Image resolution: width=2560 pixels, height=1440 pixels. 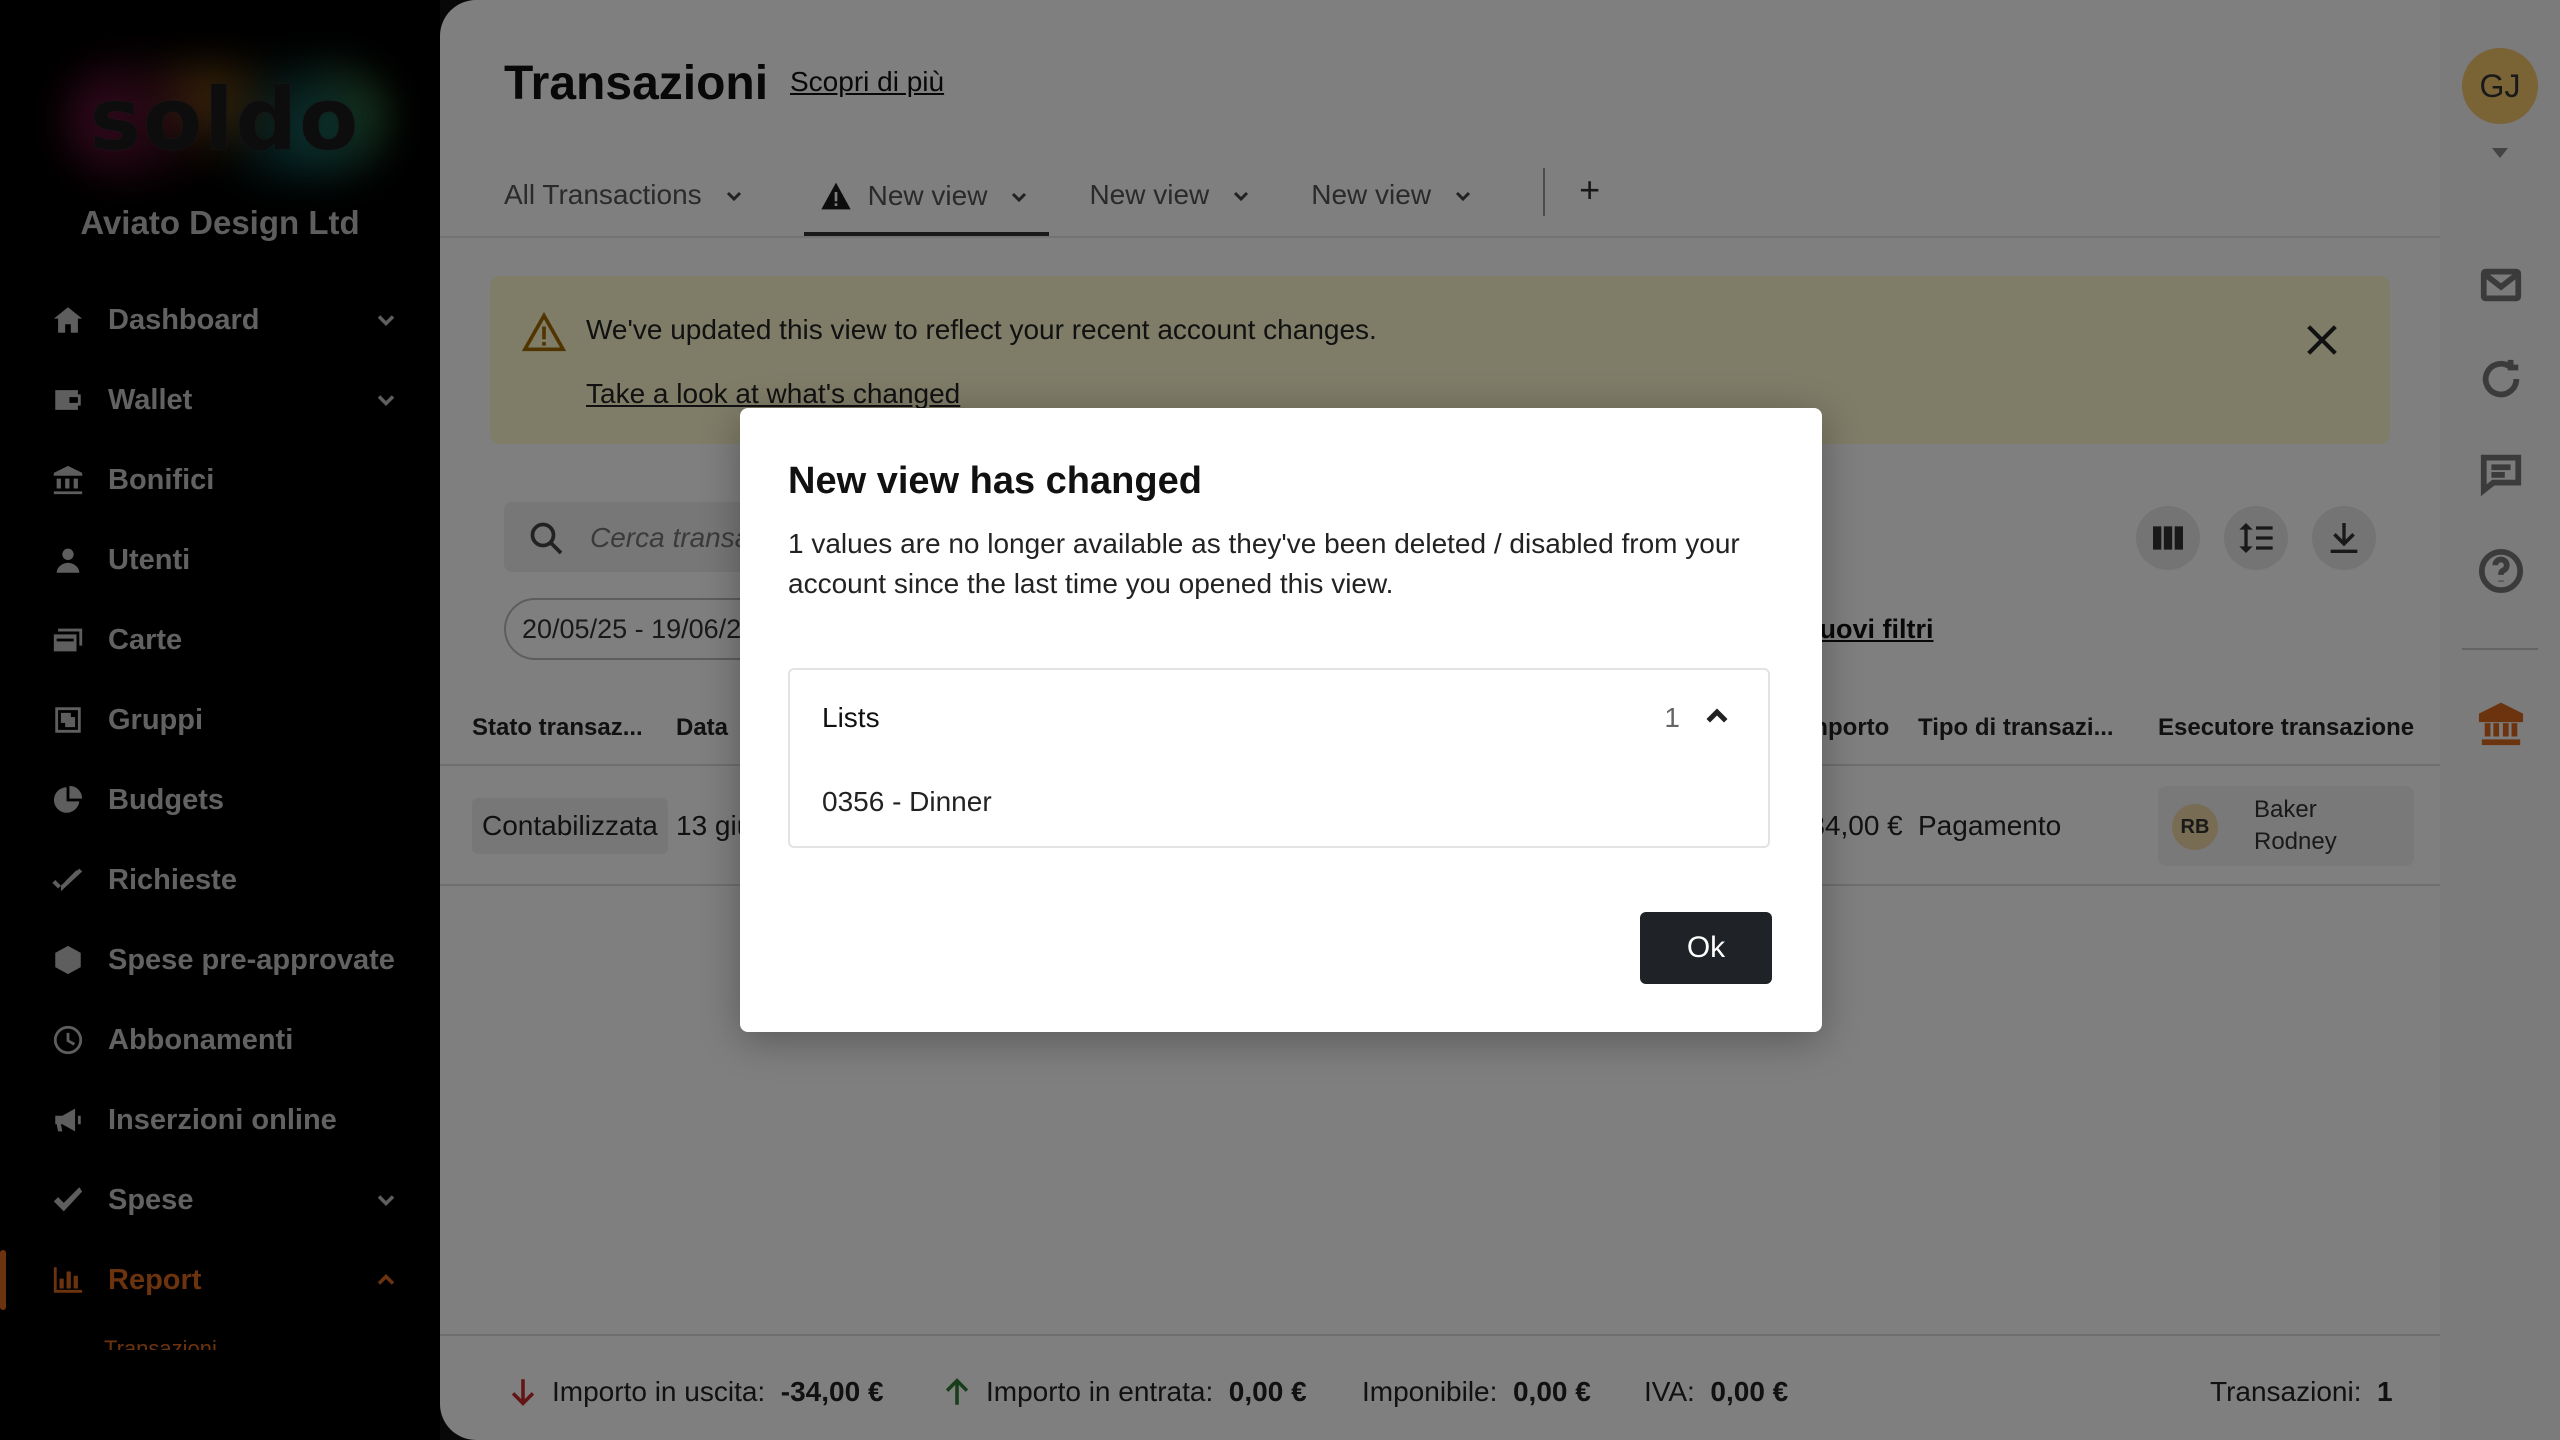 I want to click on chevron-up-icon, so click(x=1717, y=717).